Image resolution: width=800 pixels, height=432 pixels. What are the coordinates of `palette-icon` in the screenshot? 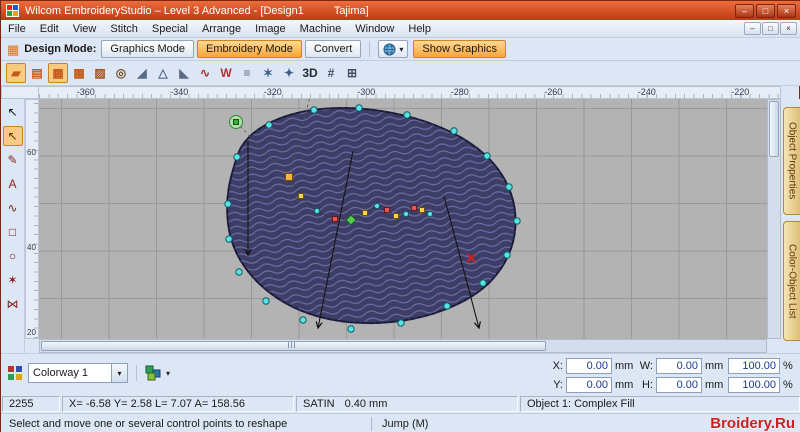 It's located at (15, 373).